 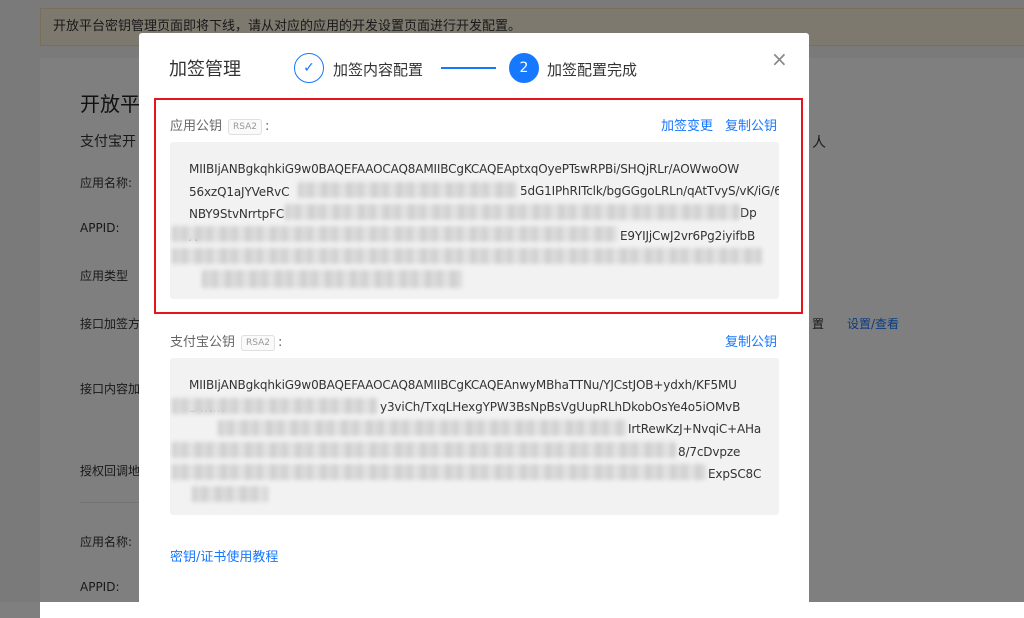 What do you see at coordinates (280, 342) in the screenshot?
I see `alipay-key-colon: :` at bounding box center [280, 342].